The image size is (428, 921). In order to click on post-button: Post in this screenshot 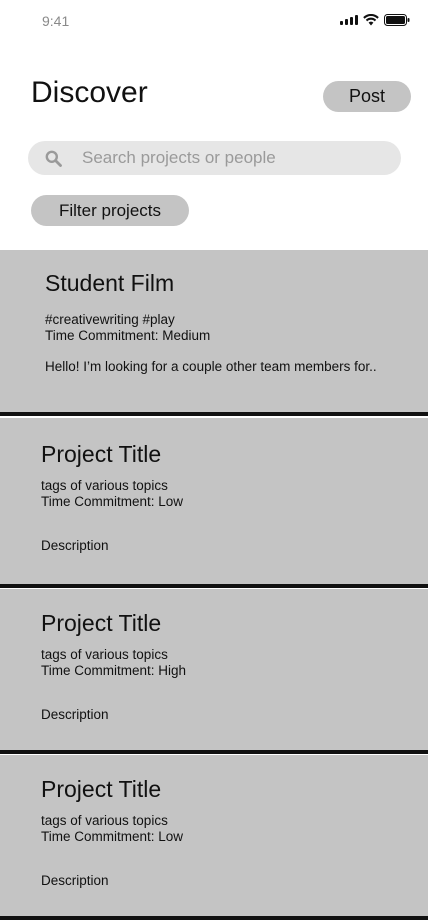, I will do `click(367, 96)`.